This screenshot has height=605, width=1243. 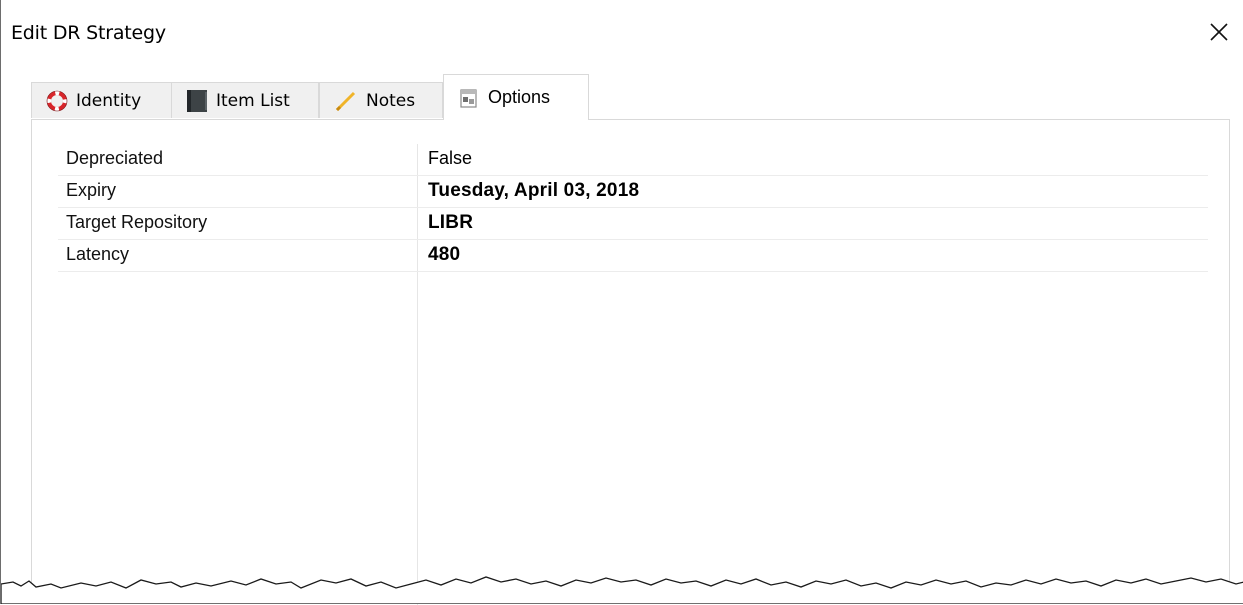 I want to click on close-button, so click(x=1219, y=32).